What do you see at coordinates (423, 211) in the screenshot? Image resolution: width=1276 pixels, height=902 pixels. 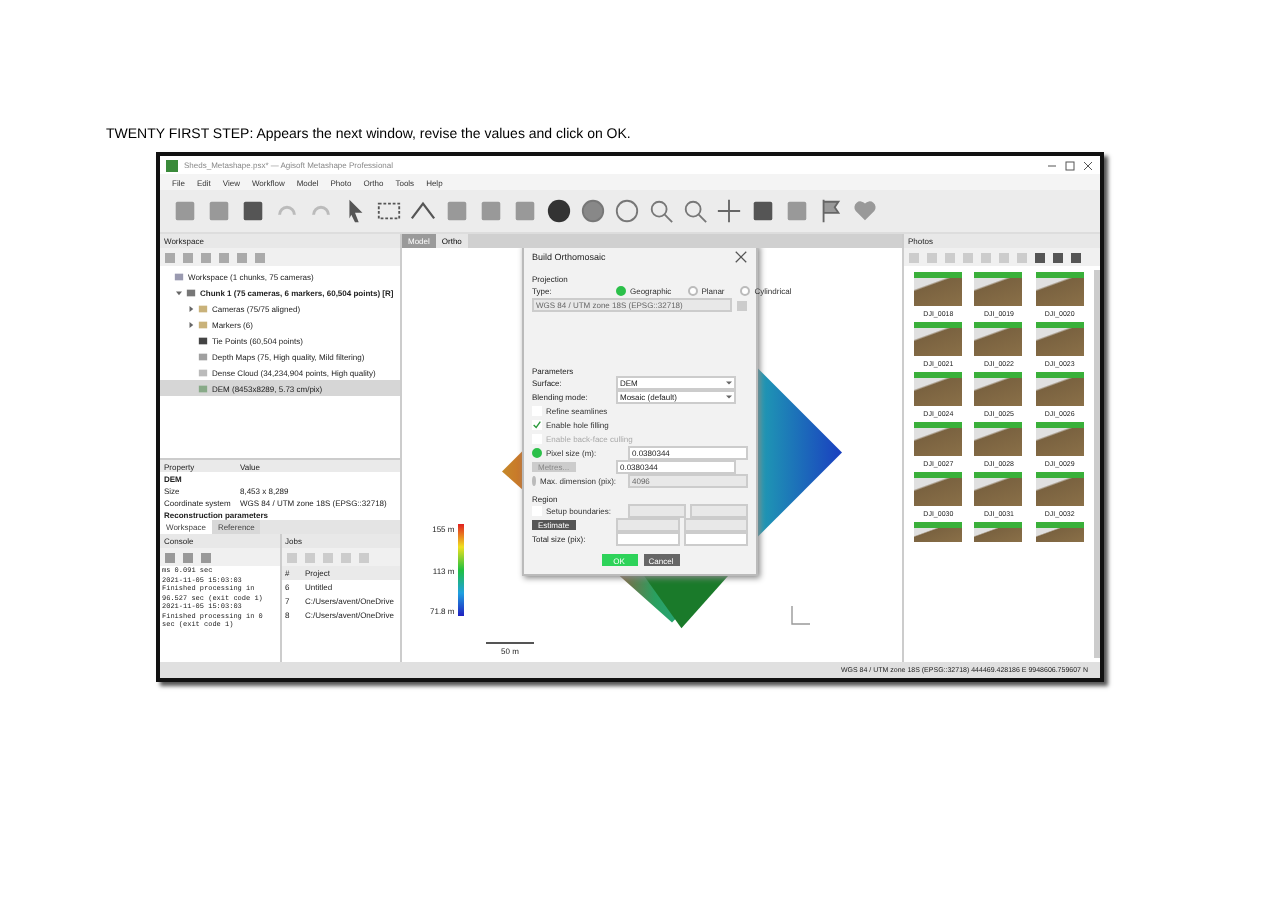 I see `polyline-icon` at bounding box center [423, 211].